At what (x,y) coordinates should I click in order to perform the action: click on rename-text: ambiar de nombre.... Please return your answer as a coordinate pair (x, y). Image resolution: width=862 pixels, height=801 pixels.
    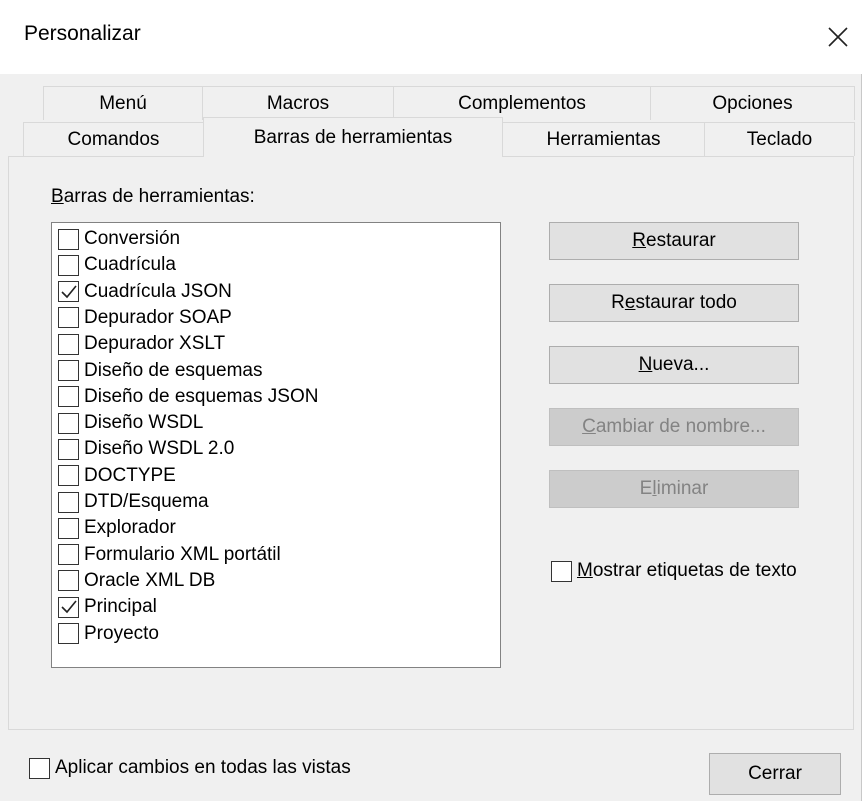
    Looking at the image, I should click on (680, 426).